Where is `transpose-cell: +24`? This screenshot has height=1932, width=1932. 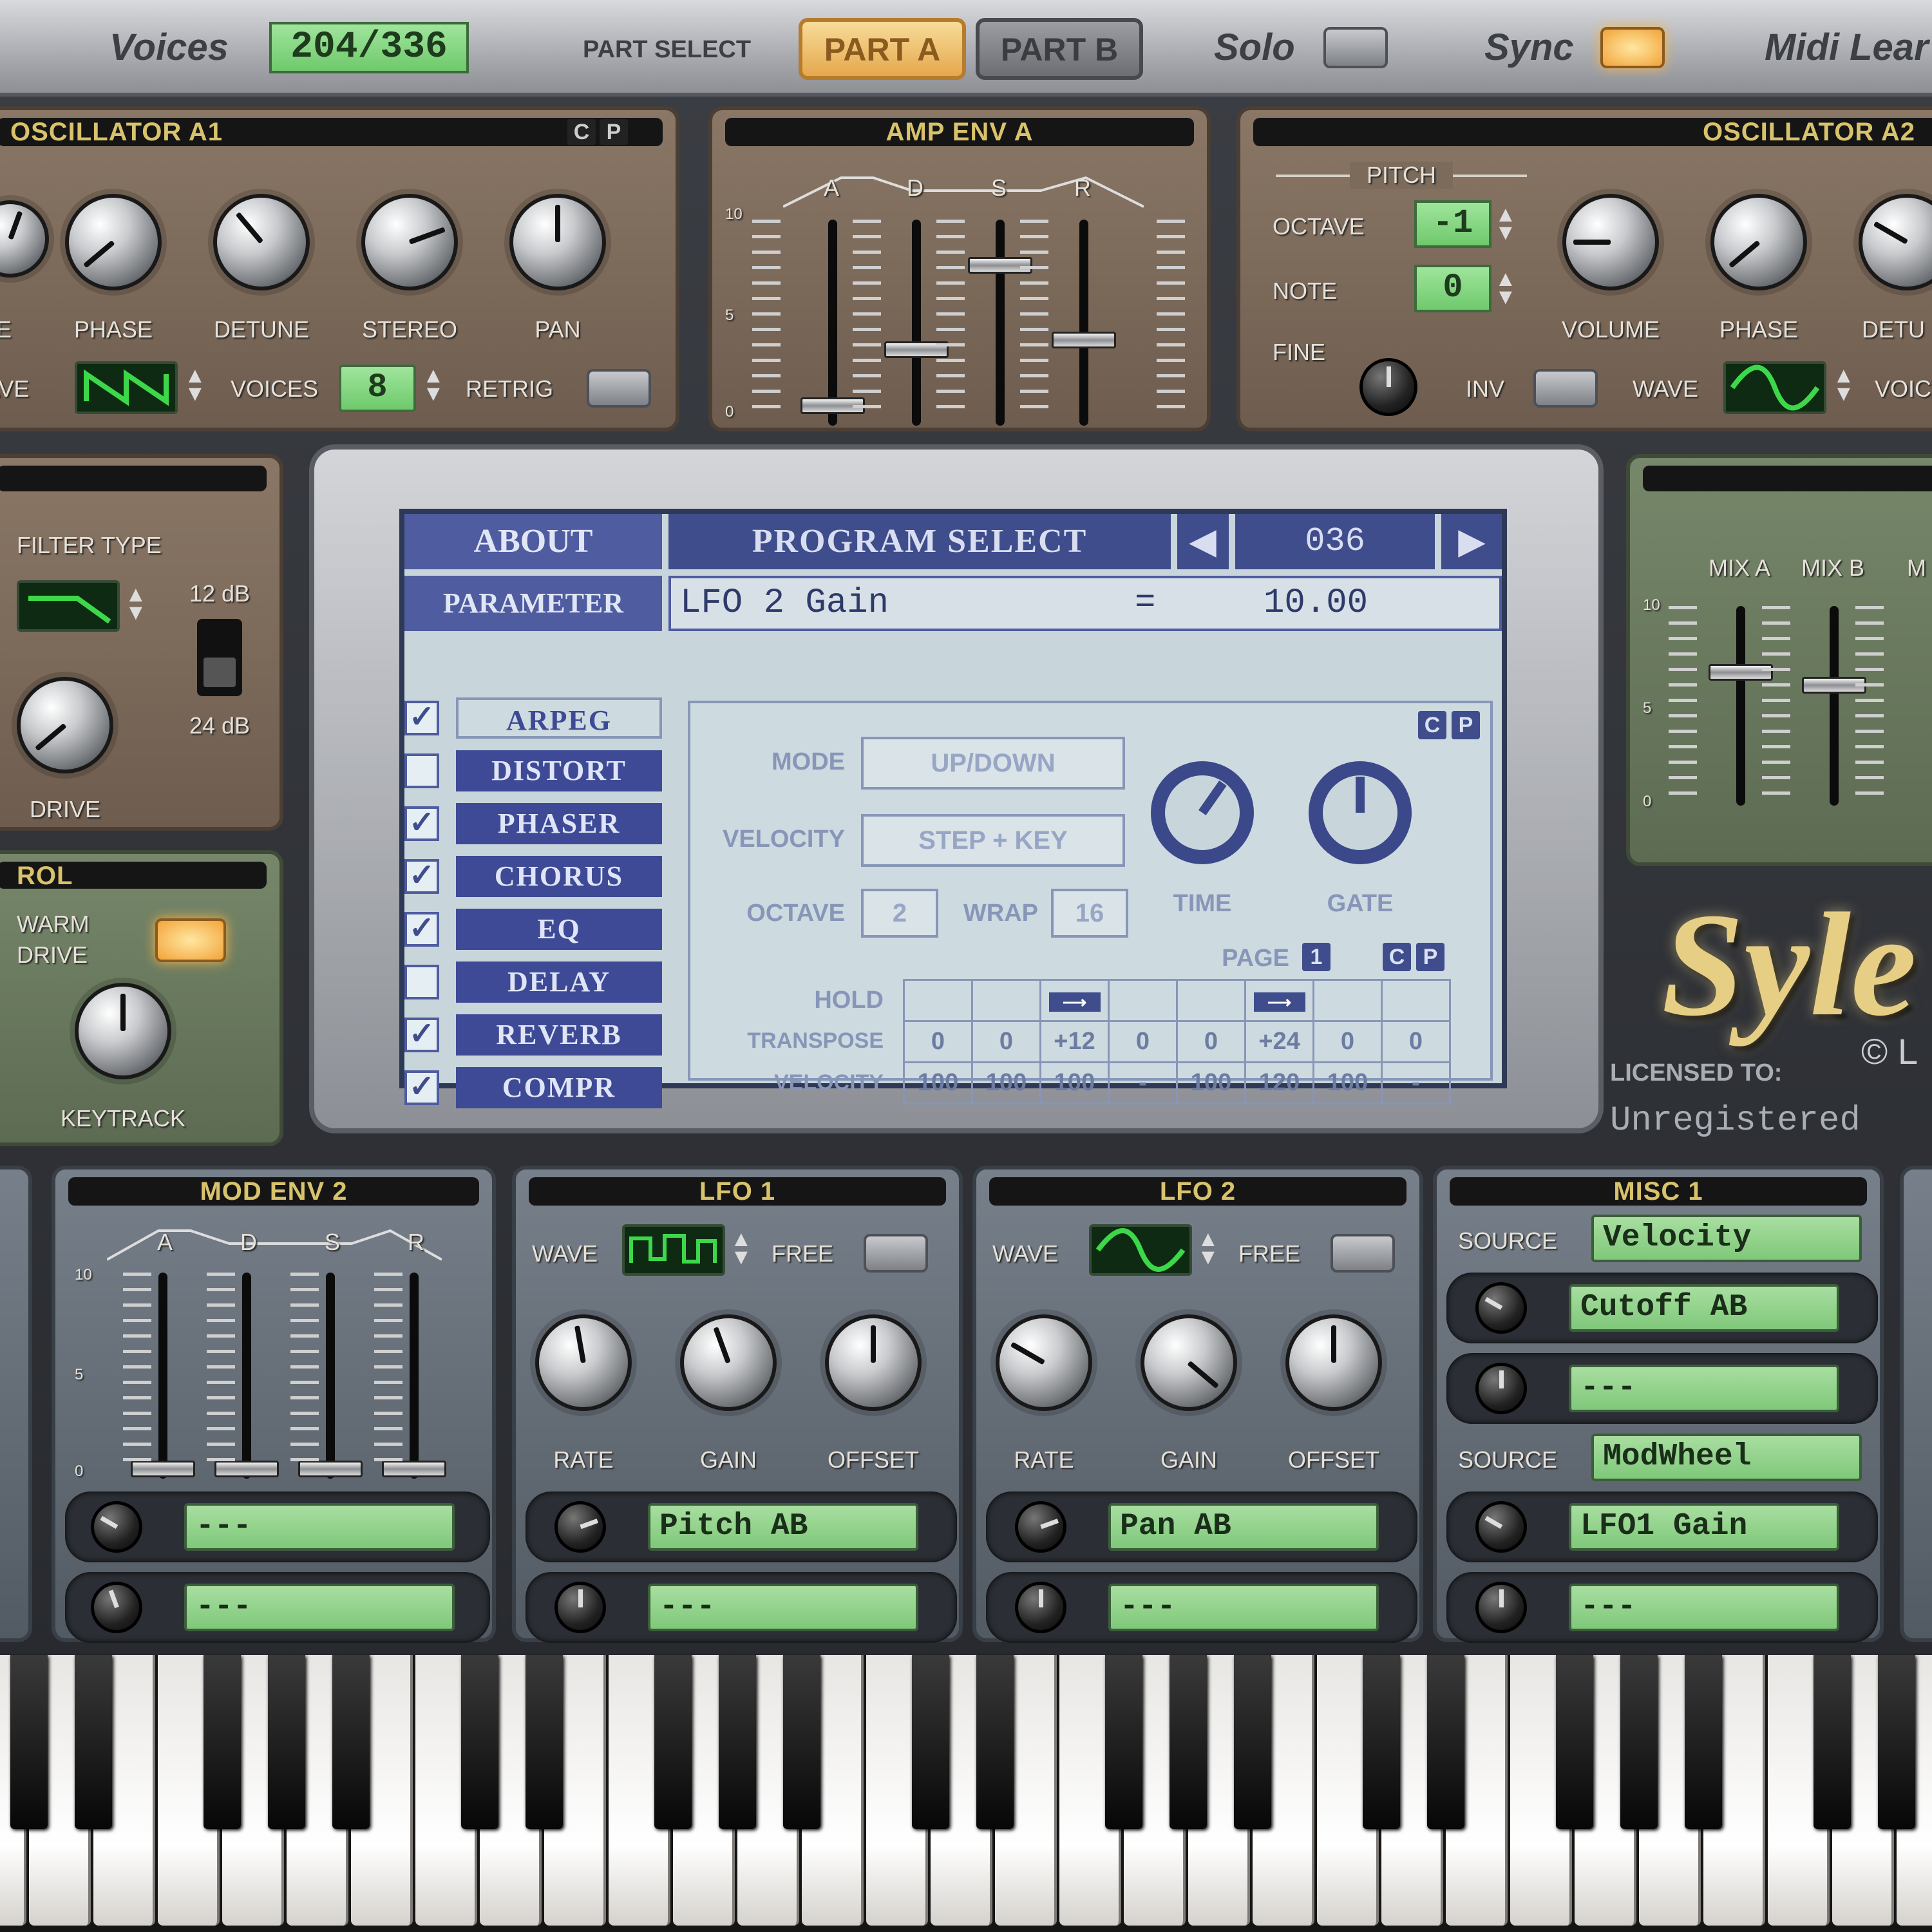
transpose-cell: +24 is located at coordinates (1279, 1041).